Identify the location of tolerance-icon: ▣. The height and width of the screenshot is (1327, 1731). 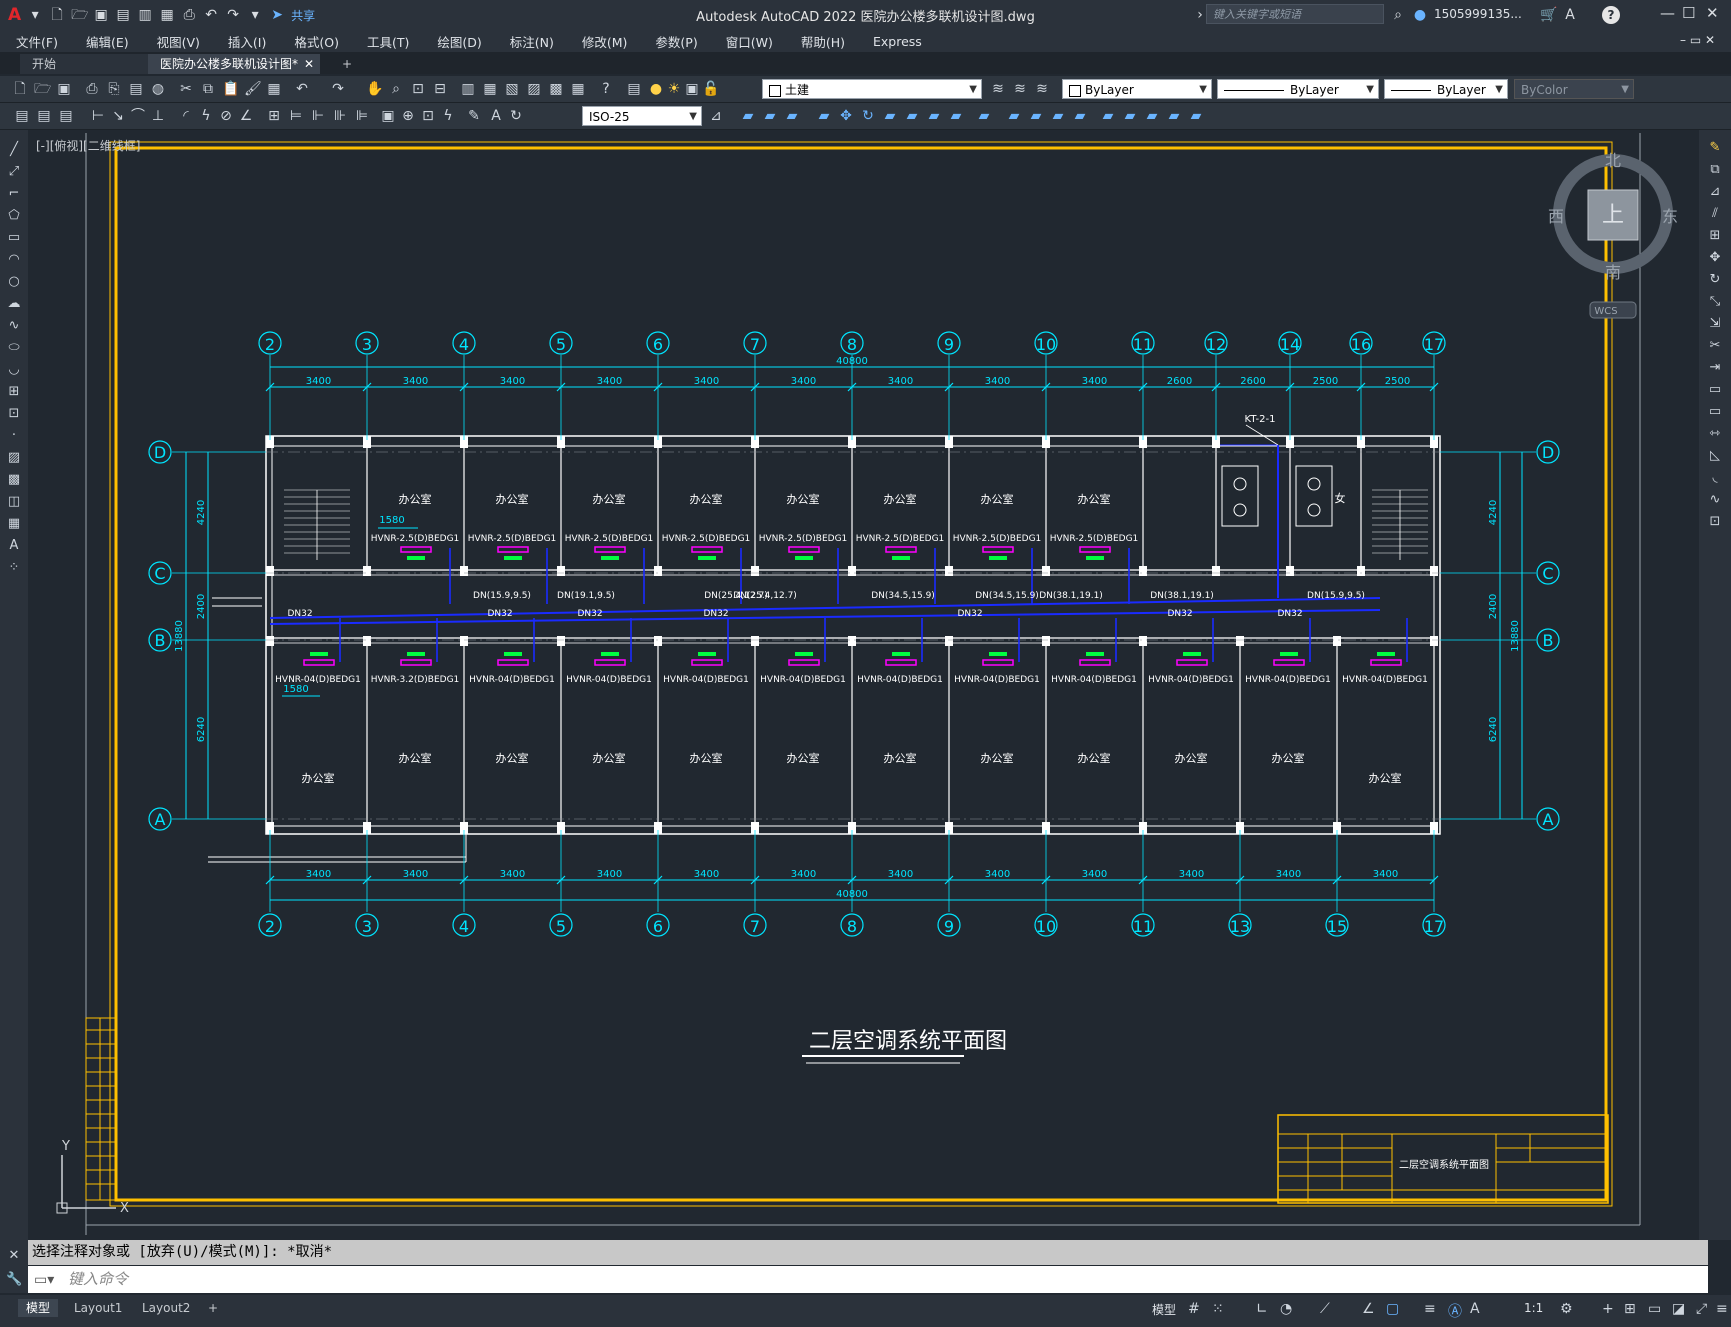
(388, 116).